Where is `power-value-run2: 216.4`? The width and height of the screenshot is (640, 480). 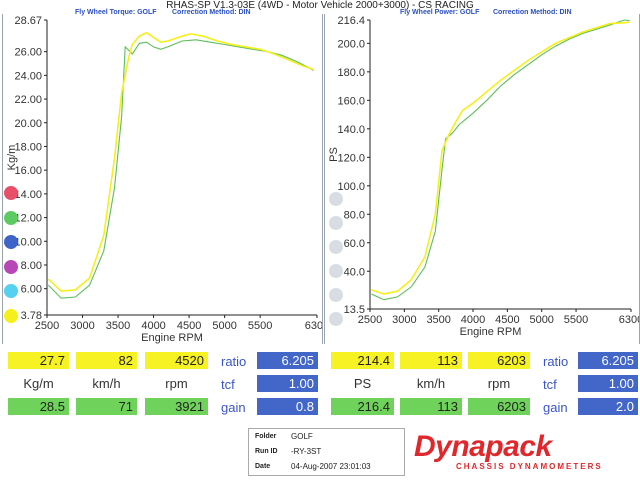
power-value-run2: 216.4 is located at coordinates (362, 406).